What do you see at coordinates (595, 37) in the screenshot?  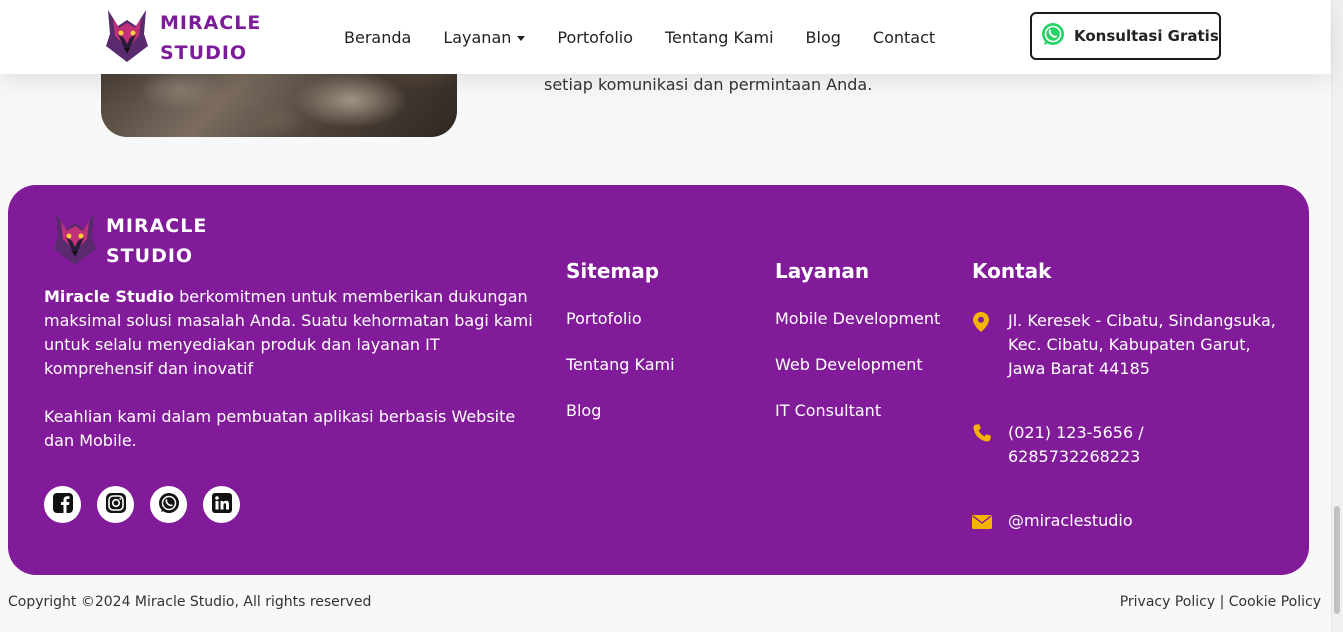 I see `nav-portofolio: Portofolio` at bounding box center [595, 37].